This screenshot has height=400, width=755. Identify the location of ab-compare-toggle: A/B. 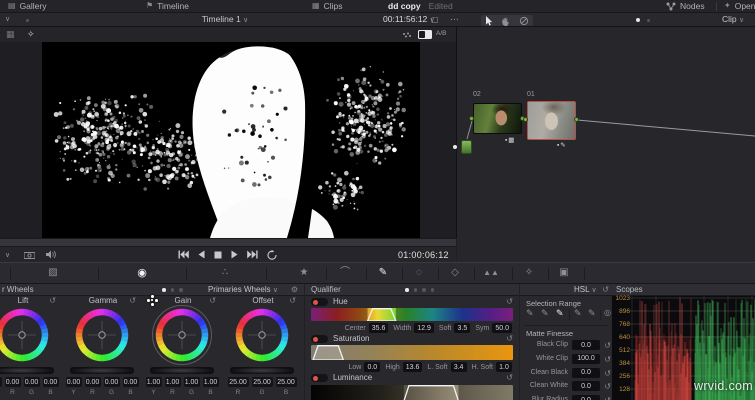
(441, 34).